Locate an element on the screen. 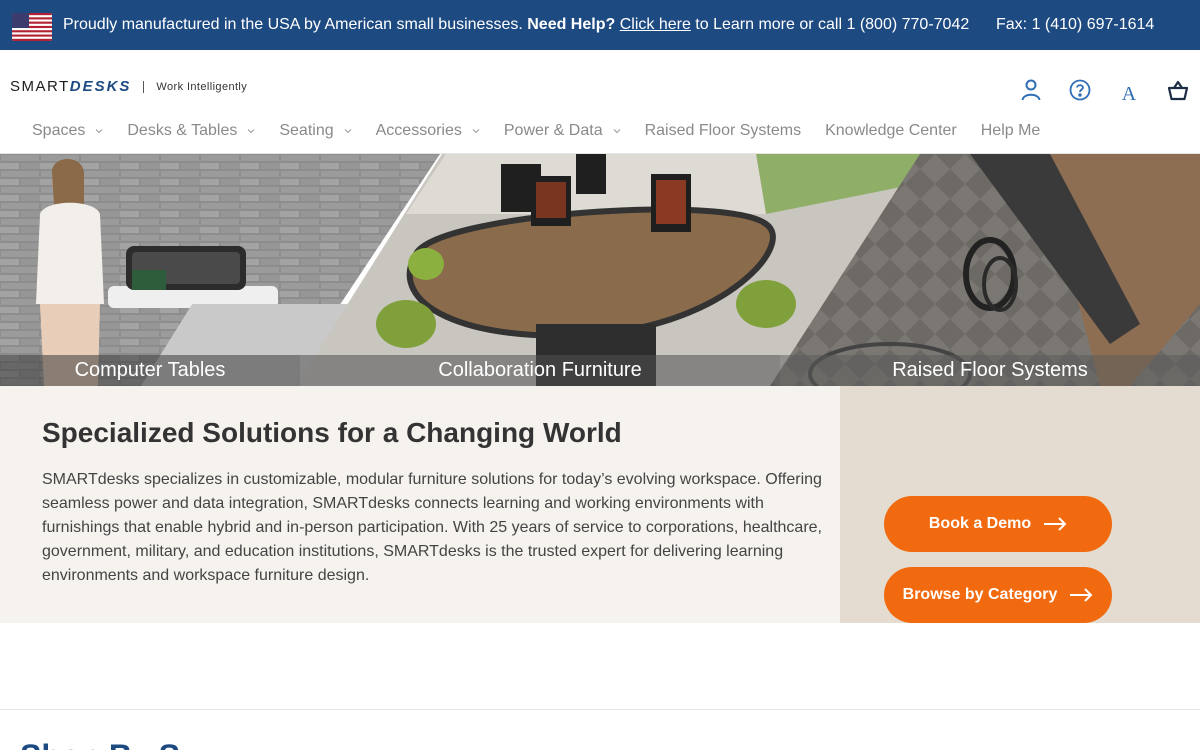  logo-wordmark: SMARTDESKS is located at coordinates (70, 86).